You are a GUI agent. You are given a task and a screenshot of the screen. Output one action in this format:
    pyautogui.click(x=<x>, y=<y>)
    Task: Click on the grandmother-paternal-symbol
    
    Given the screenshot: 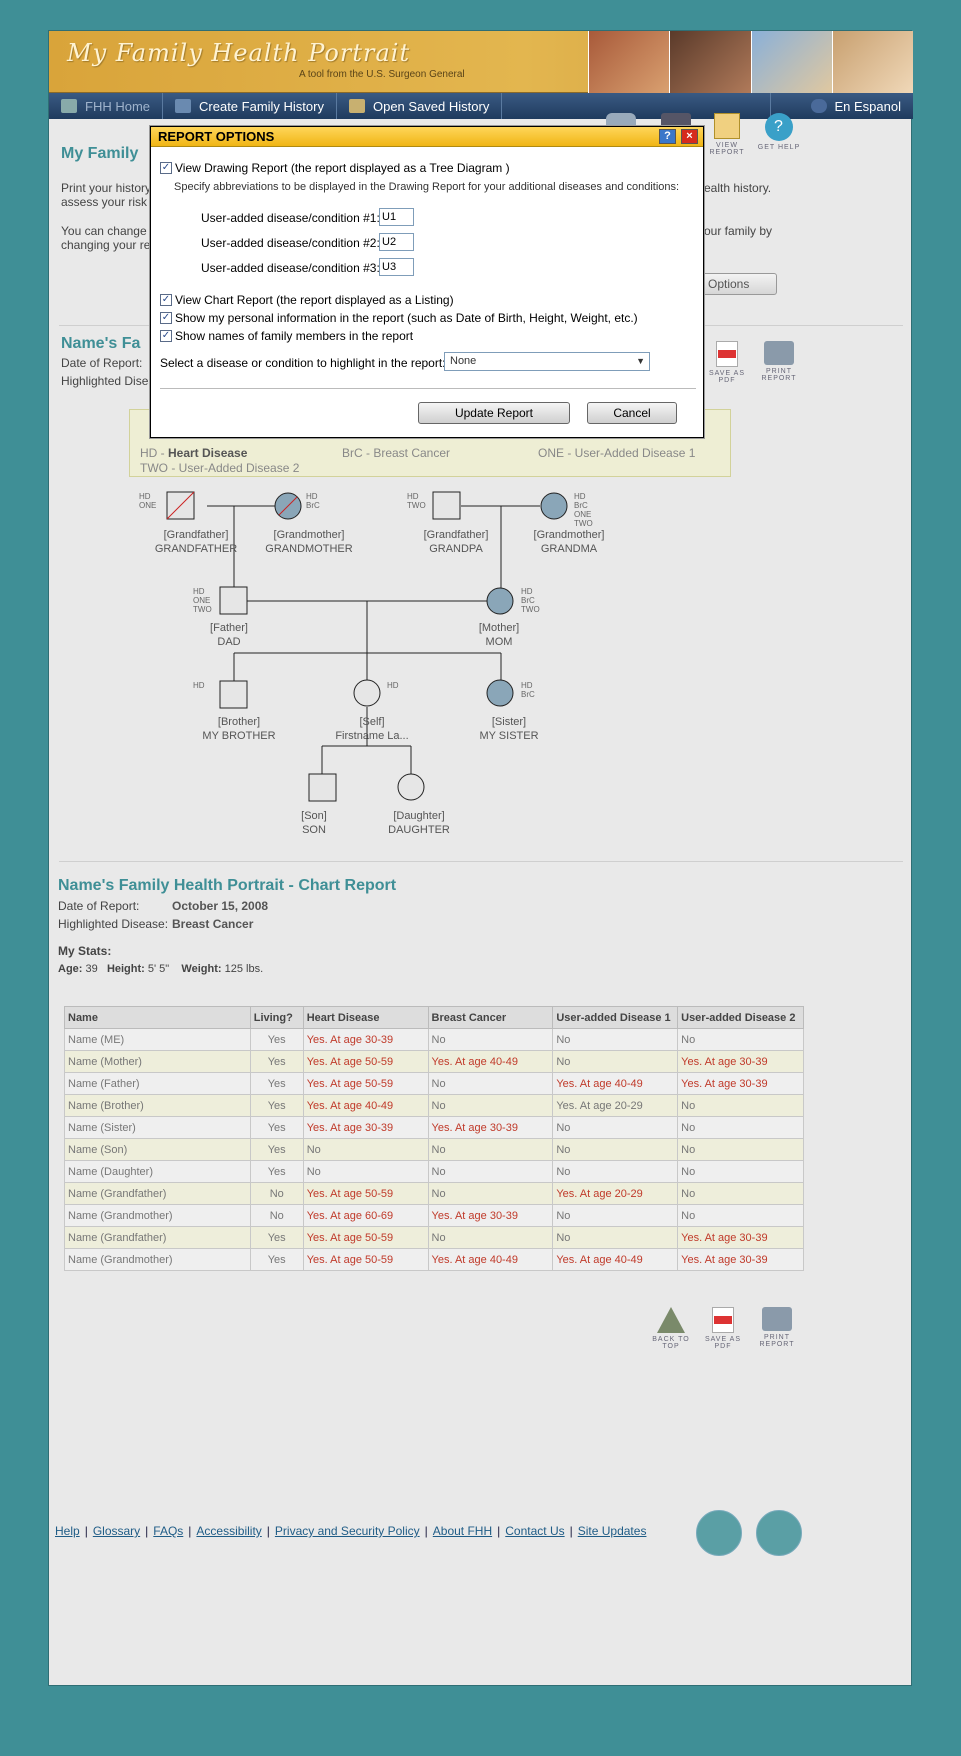 What is the action you would take?
    pyautogui.click(x=288, y=506)
    